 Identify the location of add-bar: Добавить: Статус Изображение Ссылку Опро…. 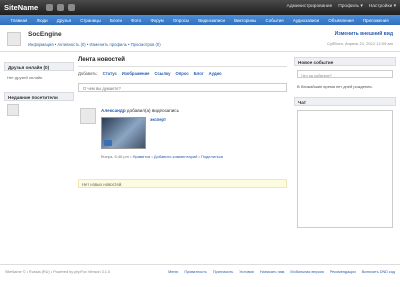
(182, 73).